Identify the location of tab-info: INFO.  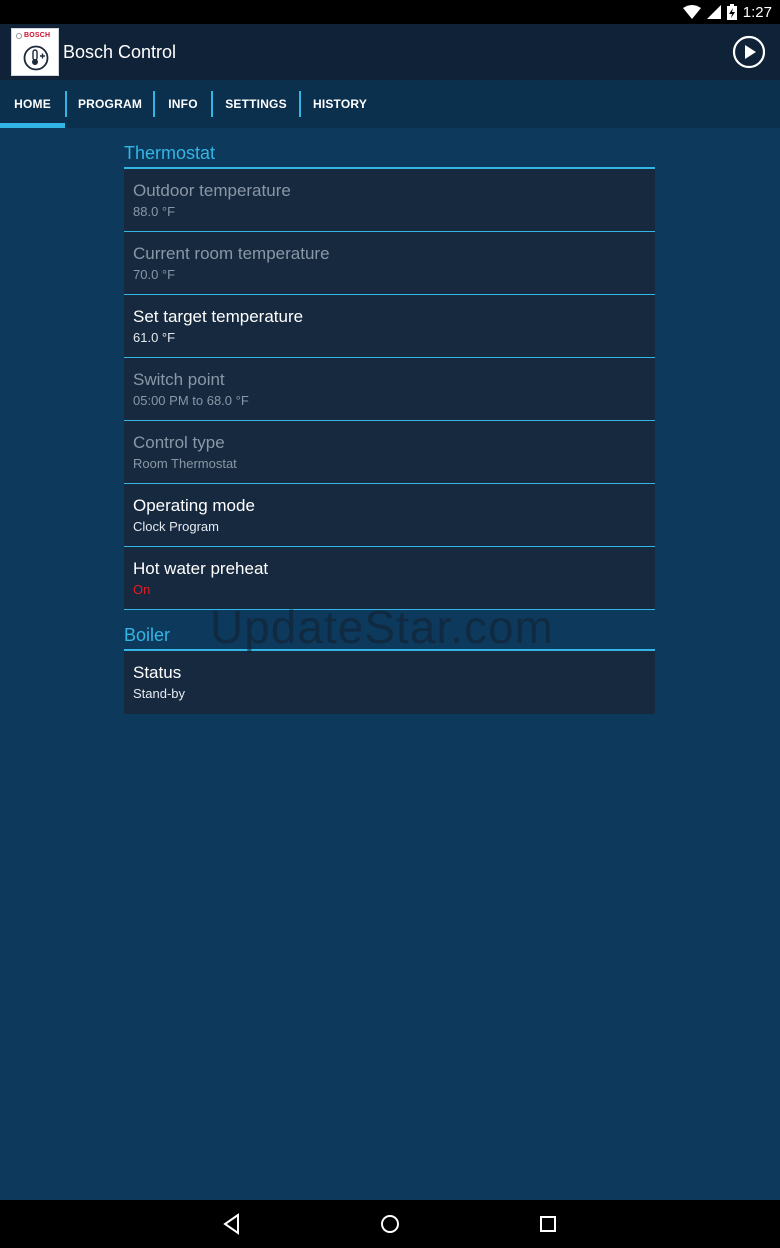
(183, 104).